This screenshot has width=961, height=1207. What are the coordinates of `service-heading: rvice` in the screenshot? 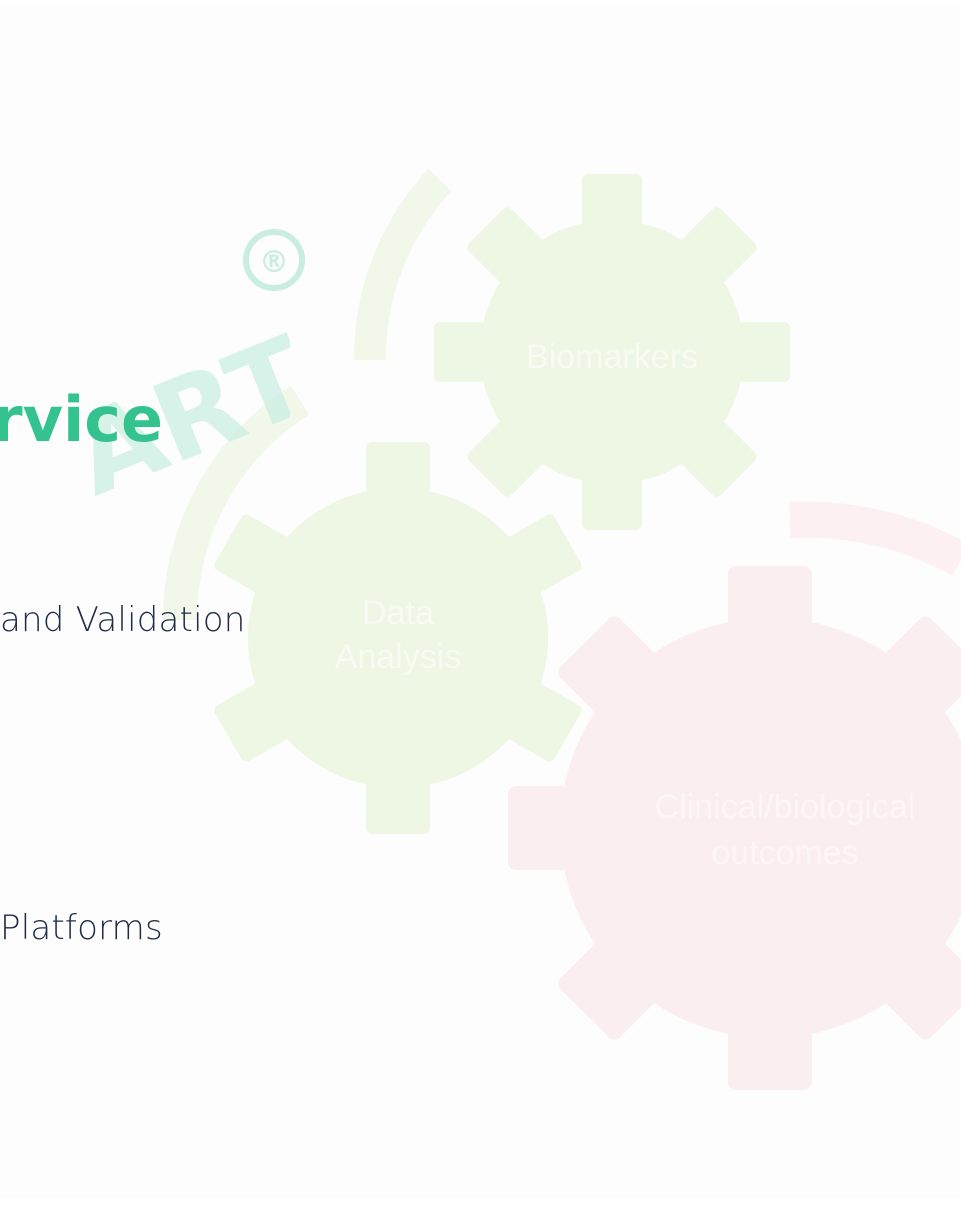 It's located at (82, 419).